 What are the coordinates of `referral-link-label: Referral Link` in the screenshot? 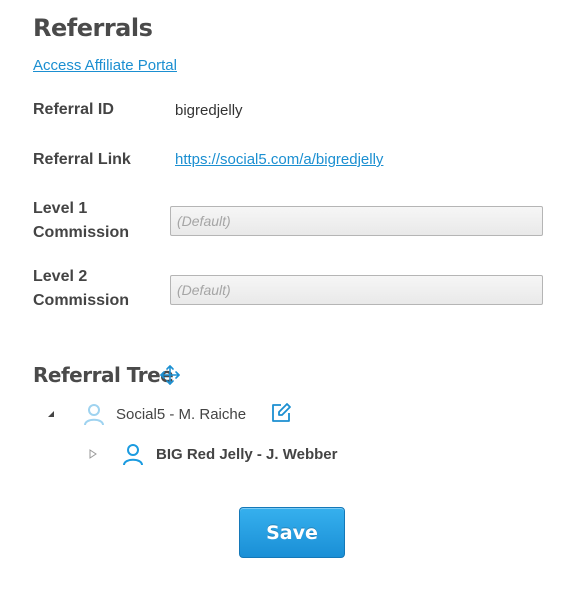 It's located at (82, 159).